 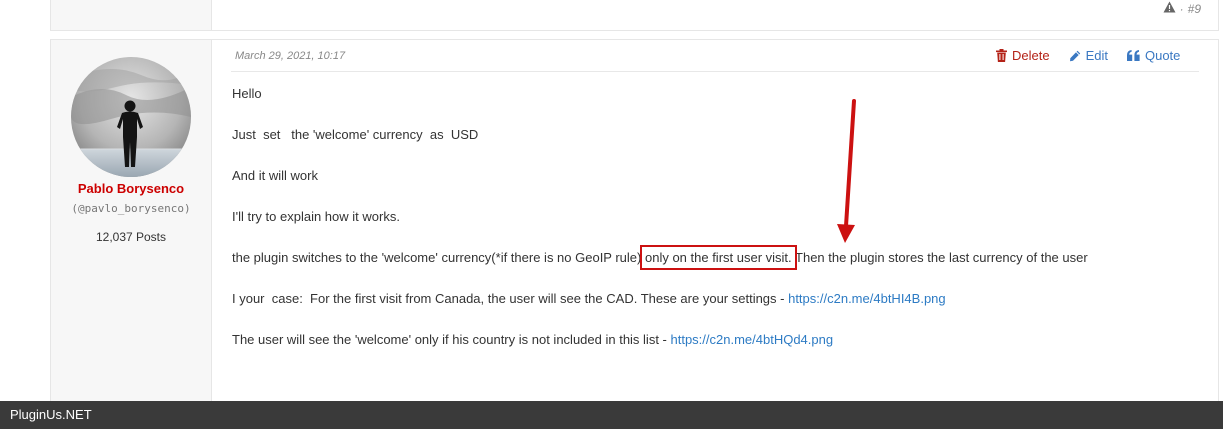 I want to click on post-date: March 29, 2021, 10:17, so click(x=290, y=56).